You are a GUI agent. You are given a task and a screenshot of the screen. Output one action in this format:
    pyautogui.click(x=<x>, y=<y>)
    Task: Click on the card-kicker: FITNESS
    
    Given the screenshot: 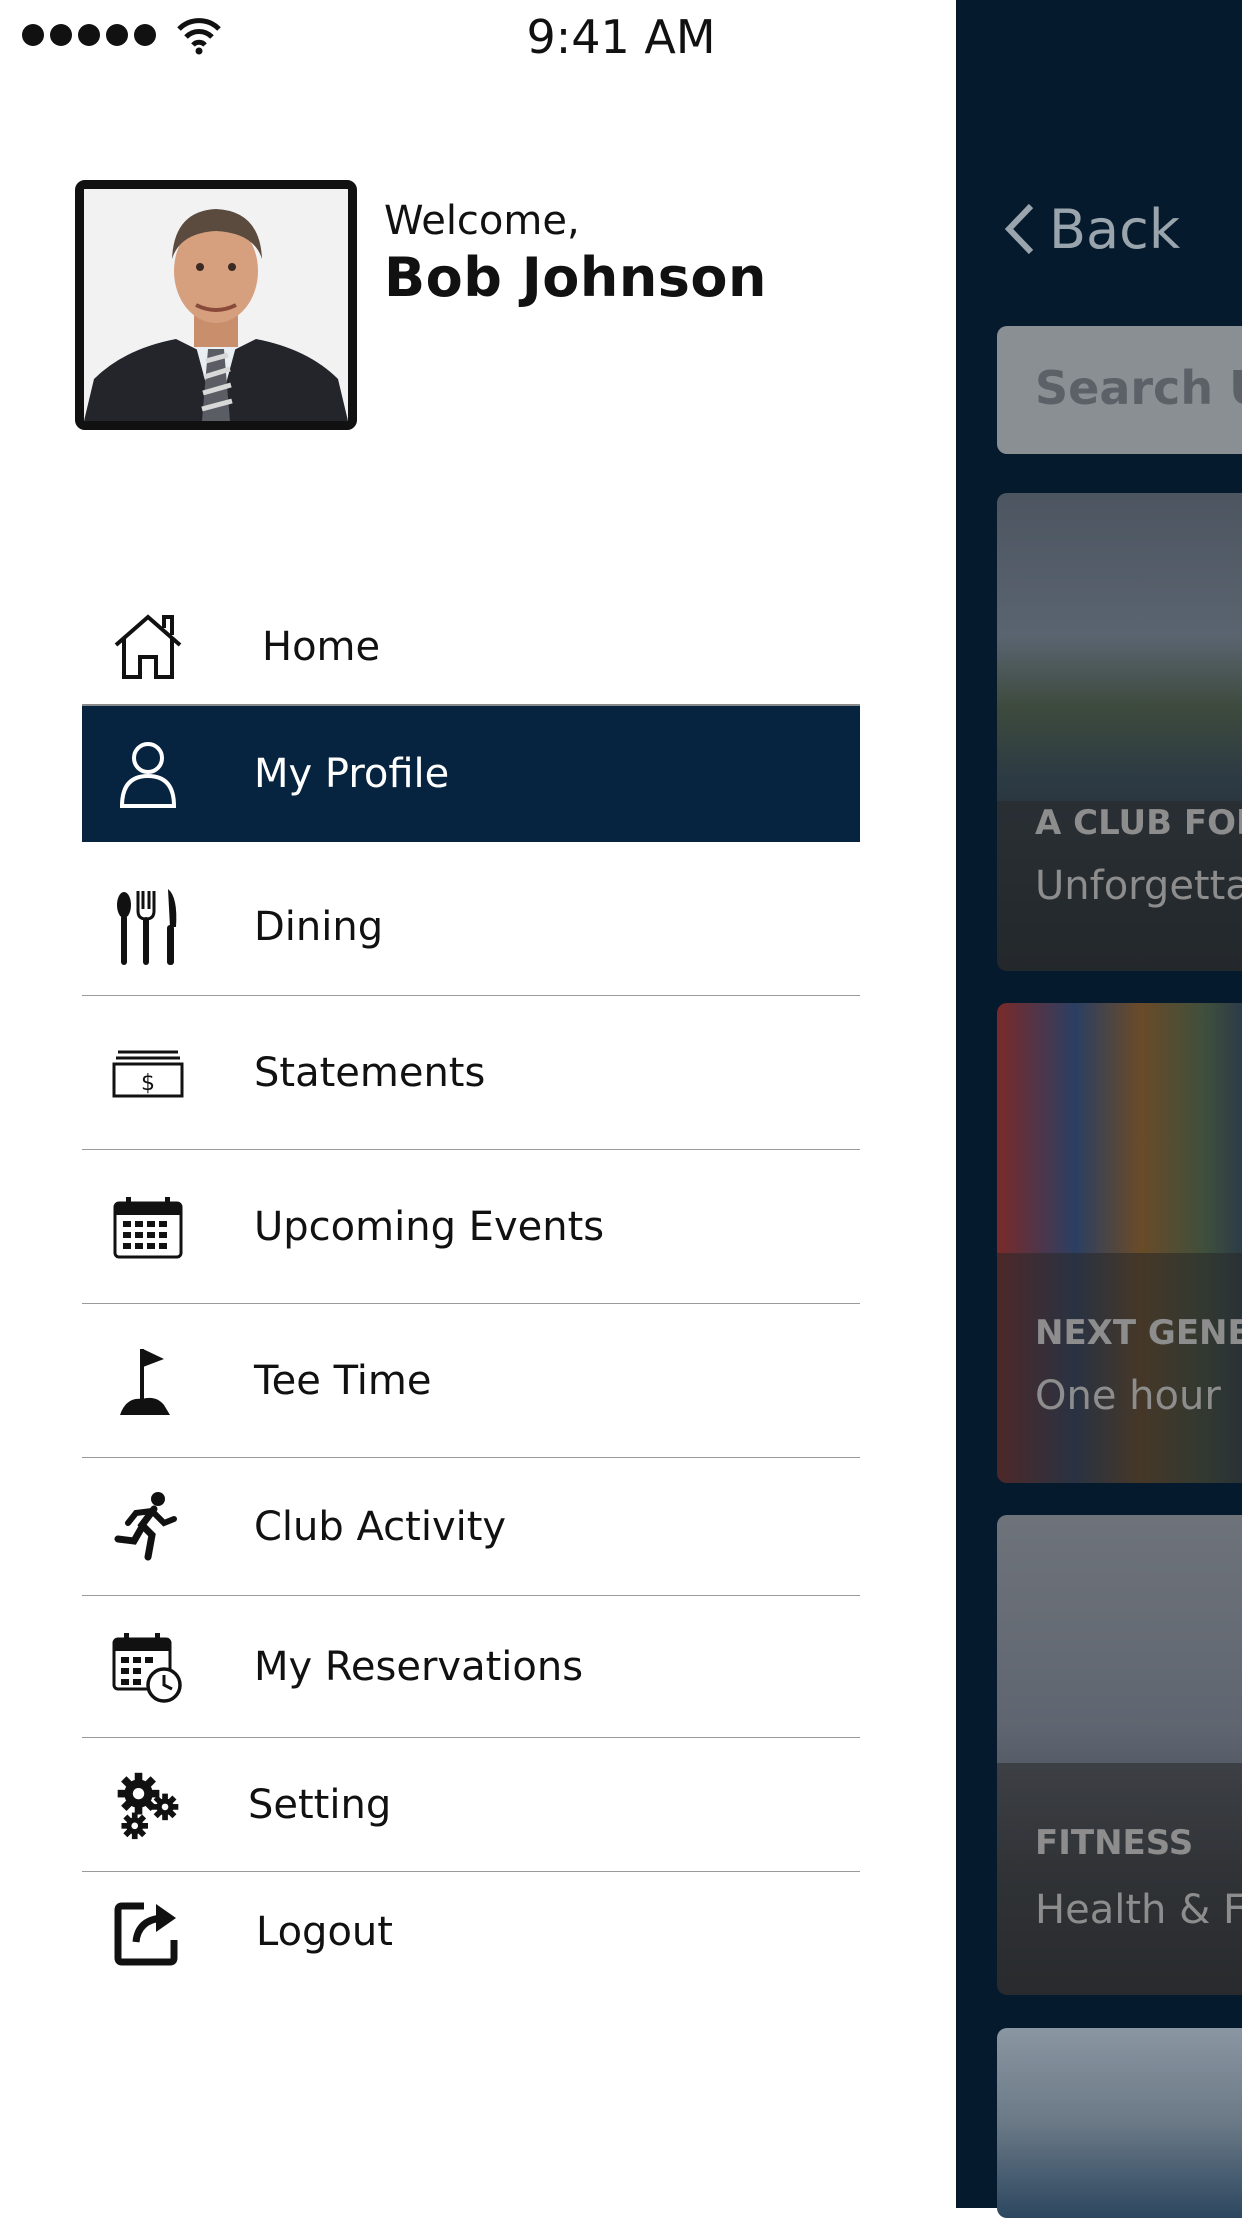 What is the action you would take?
    pyautogui.click(x=1114, y=1843)
    